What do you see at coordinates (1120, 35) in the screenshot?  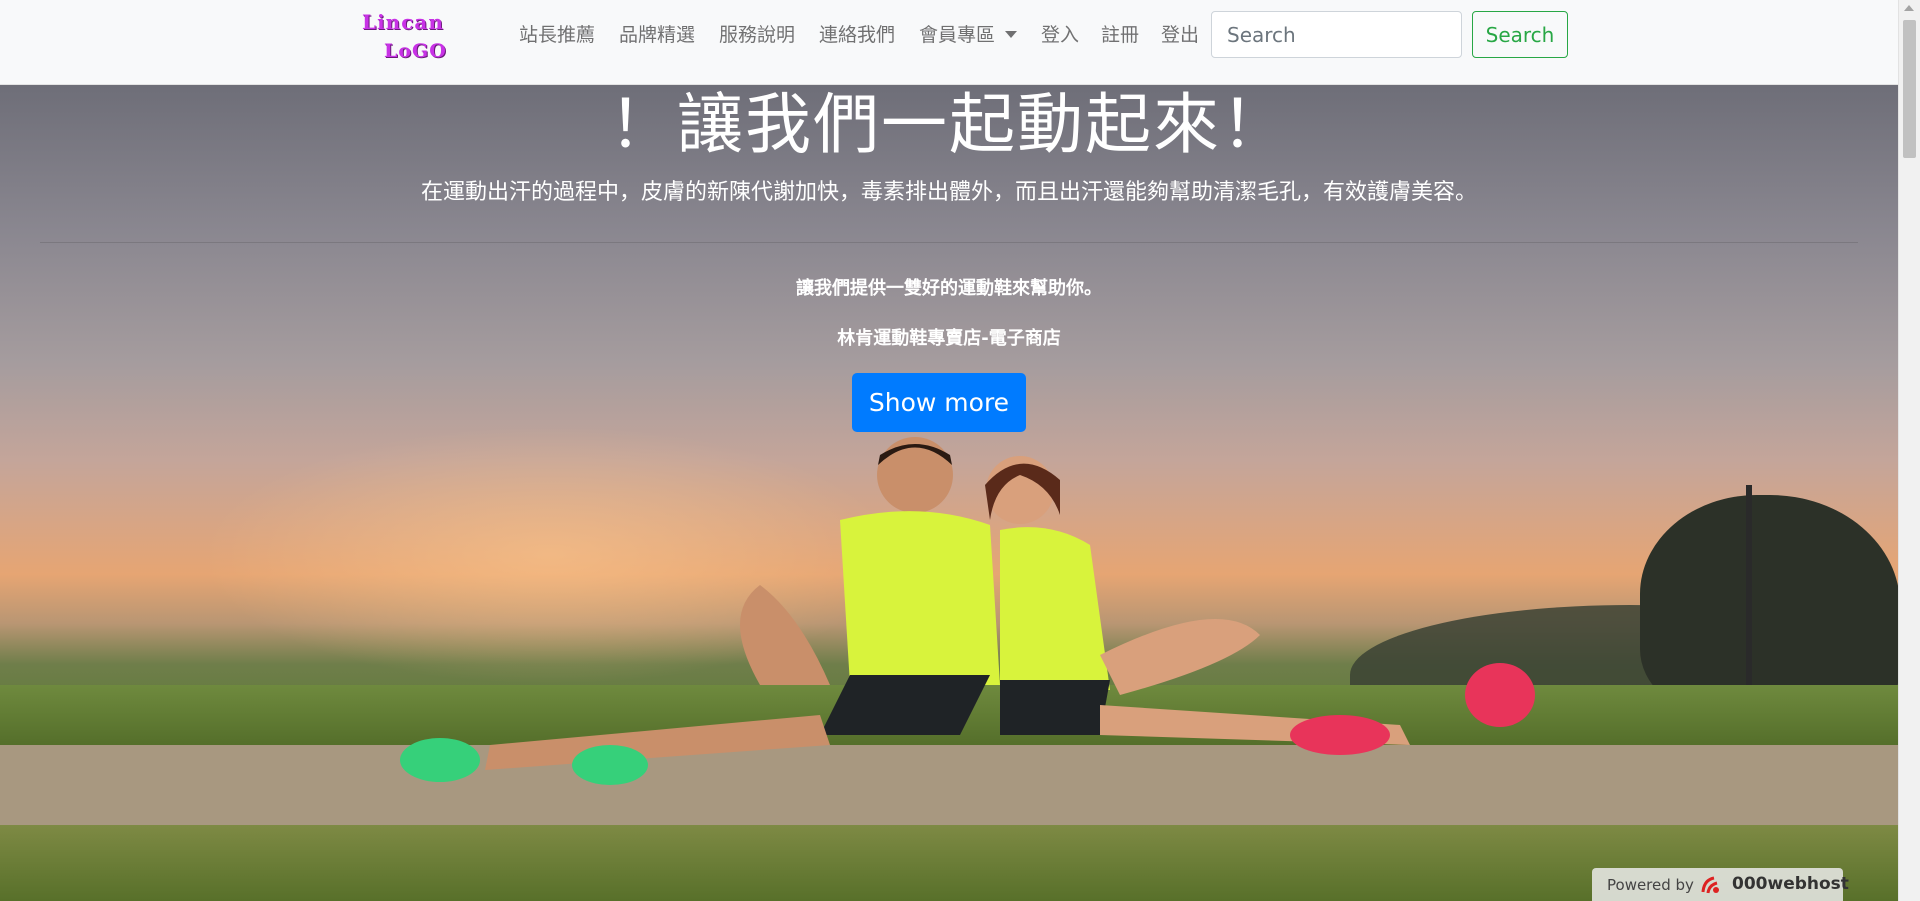 I see `nav-item-register: 註冊` at bounding box center [1120, 35].